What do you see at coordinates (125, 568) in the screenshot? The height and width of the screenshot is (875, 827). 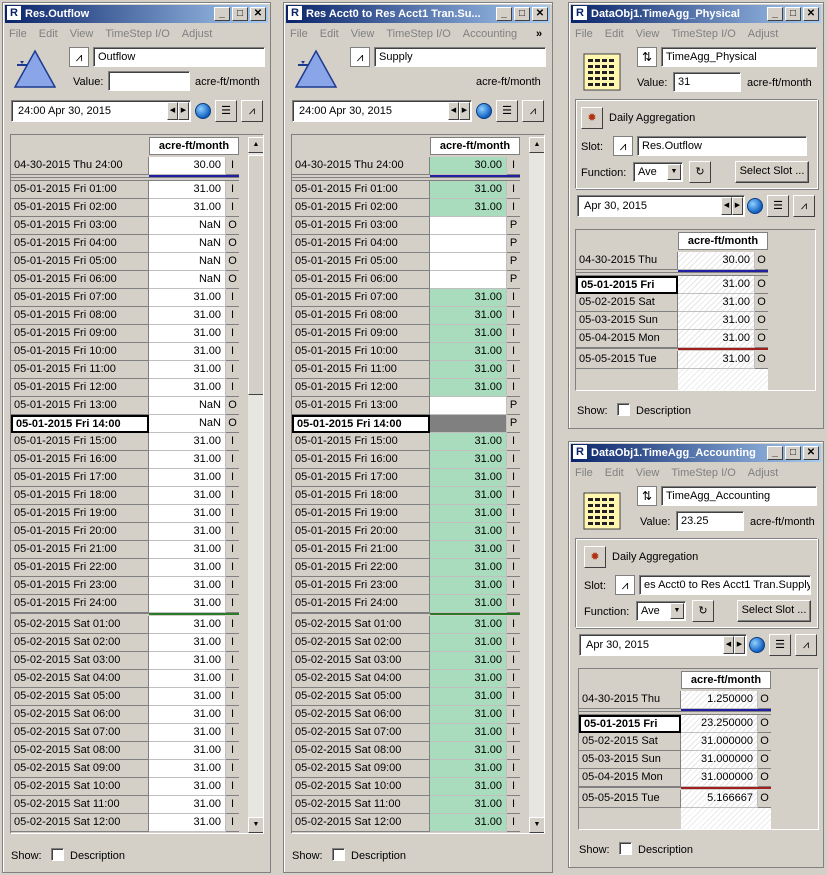 I see `table-row: 05-01-2015 Fri 22:00 31.00 I` at bounding box center [125, 568].